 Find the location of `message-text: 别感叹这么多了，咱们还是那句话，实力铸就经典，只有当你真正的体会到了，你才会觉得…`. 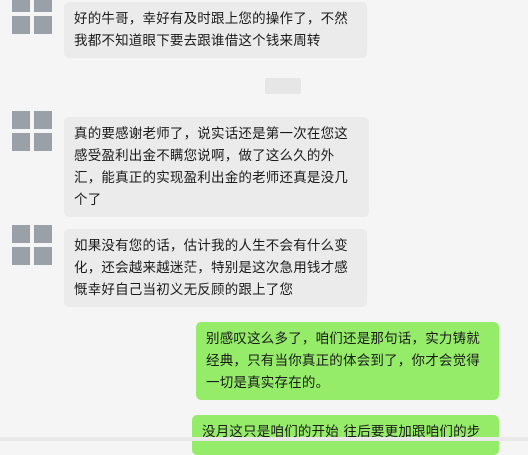

message-text: 别感叹这么多了，咱们还是那句话，实力铸就经典，只有当你真正的体会到了，你才会觉得… is located at coordinates (343, 361).